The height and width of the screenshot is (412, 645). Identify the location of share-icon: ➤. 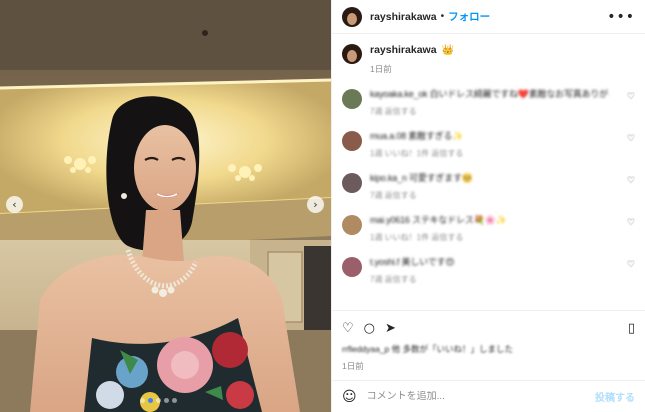
(390, 328).